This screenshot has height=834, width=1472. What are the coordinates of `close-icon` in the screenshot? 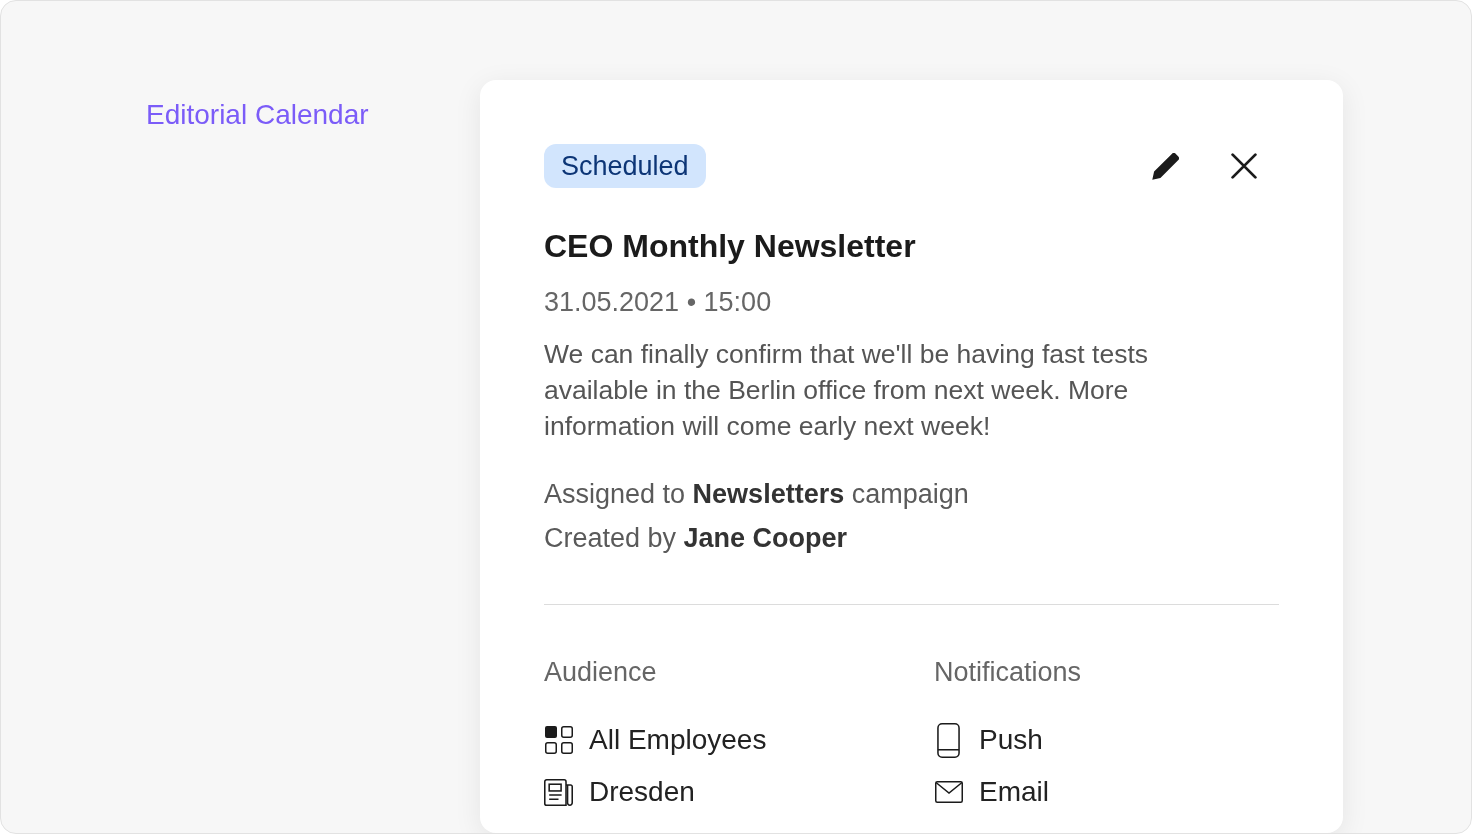 It's located at (1244, 166).